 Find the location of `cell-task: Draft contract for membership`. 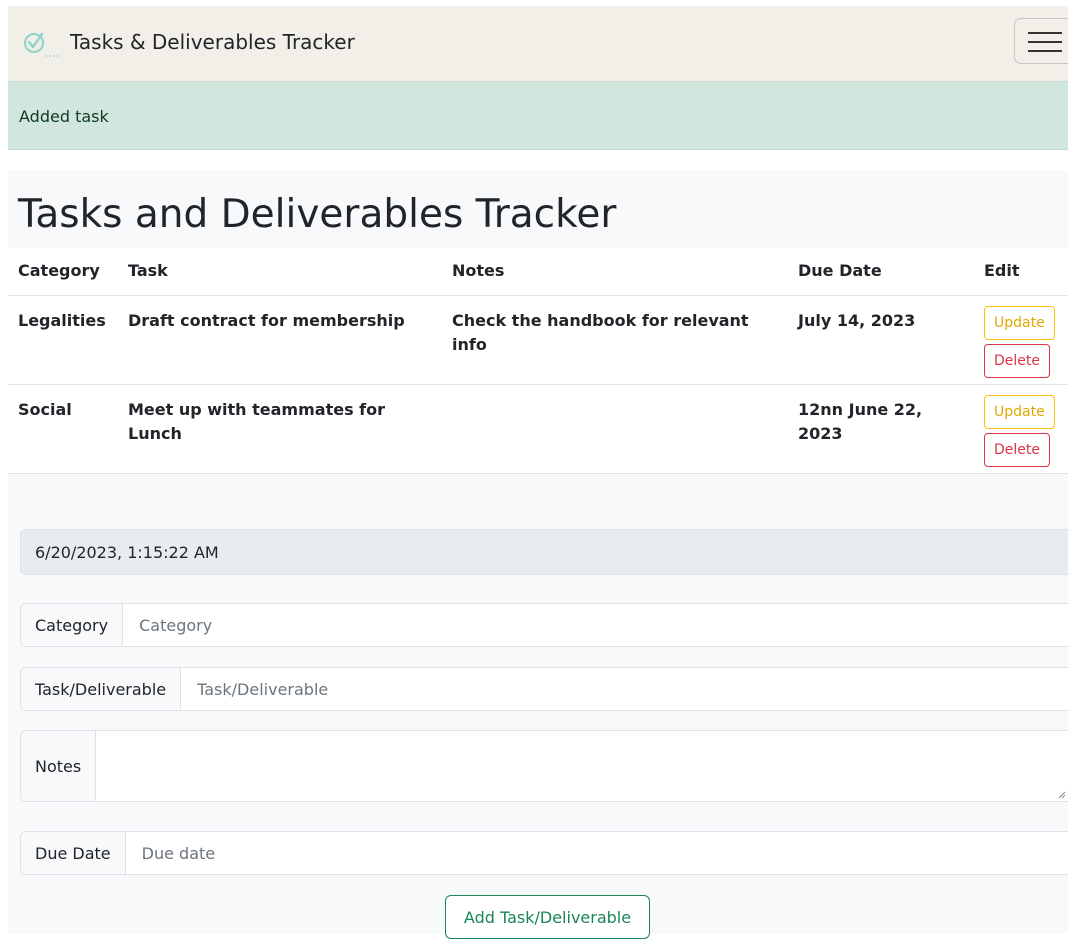

cell-task: Draft contract for membership is located at coordinates (282, 340).